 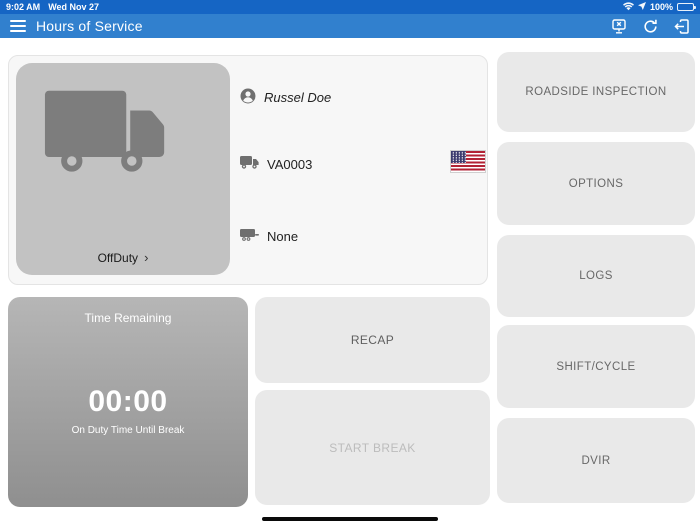 What do you see at coordinates (686, 7) in the screenshot?
I see `battery-icon` at bounding box center [686, 7].